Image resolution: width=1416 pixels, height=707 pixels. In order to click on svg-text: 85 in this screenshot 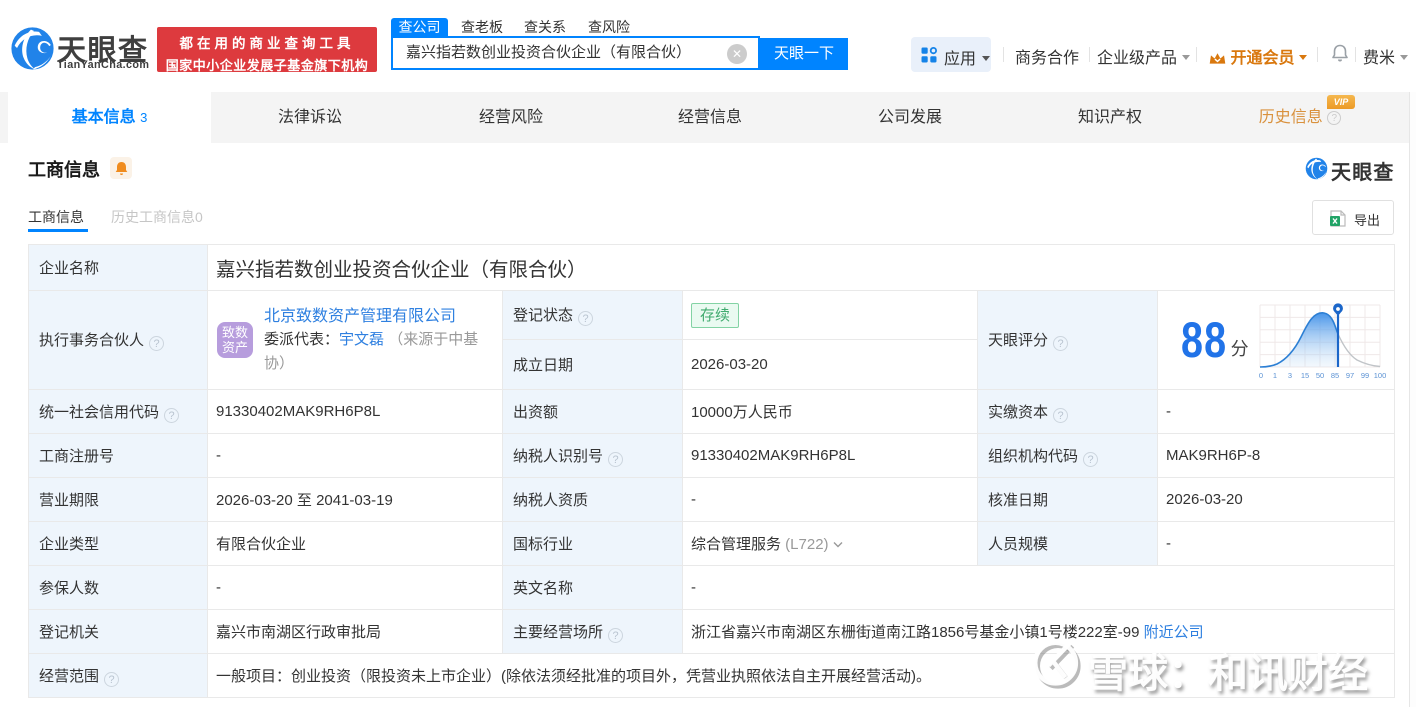, I will do `click(1335, 375)`.